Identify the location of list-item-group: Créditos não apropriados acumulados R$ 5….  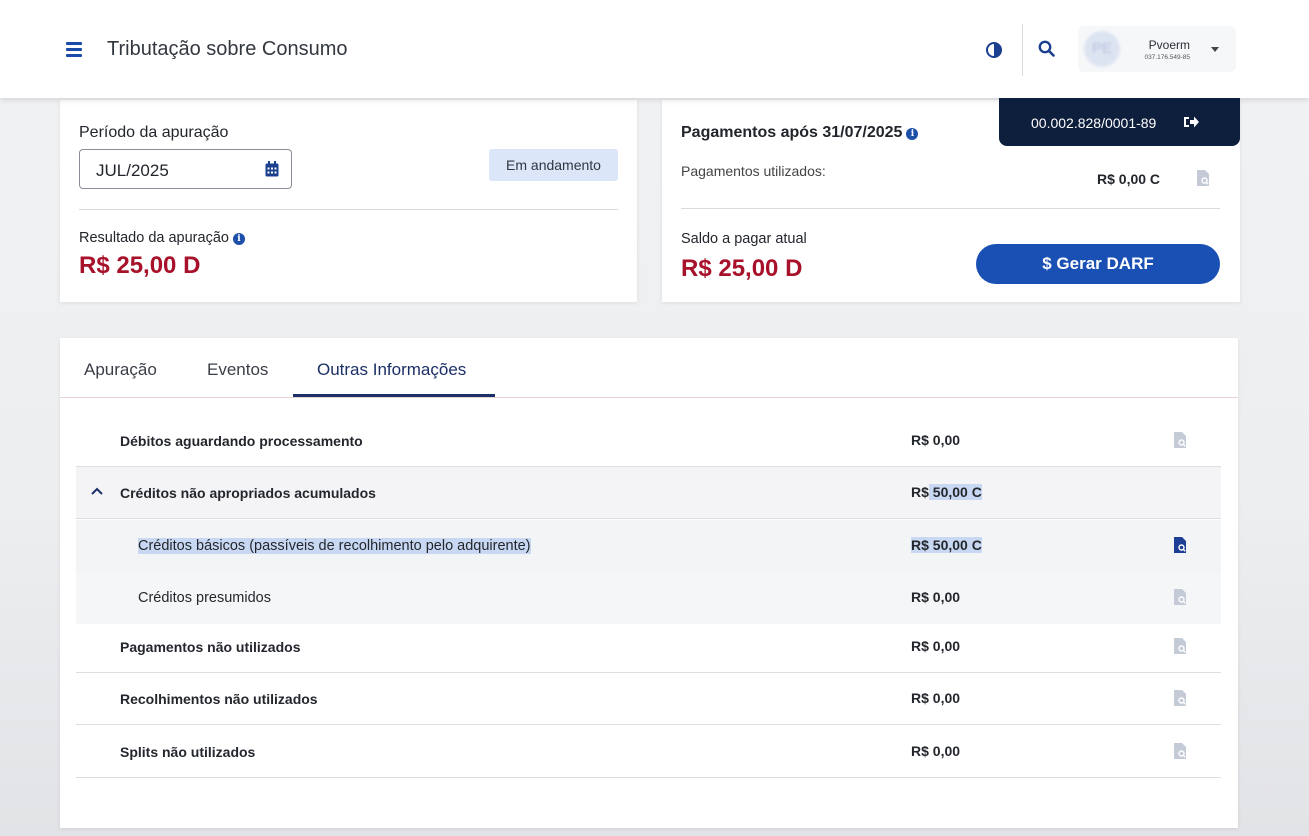
(648, 493).